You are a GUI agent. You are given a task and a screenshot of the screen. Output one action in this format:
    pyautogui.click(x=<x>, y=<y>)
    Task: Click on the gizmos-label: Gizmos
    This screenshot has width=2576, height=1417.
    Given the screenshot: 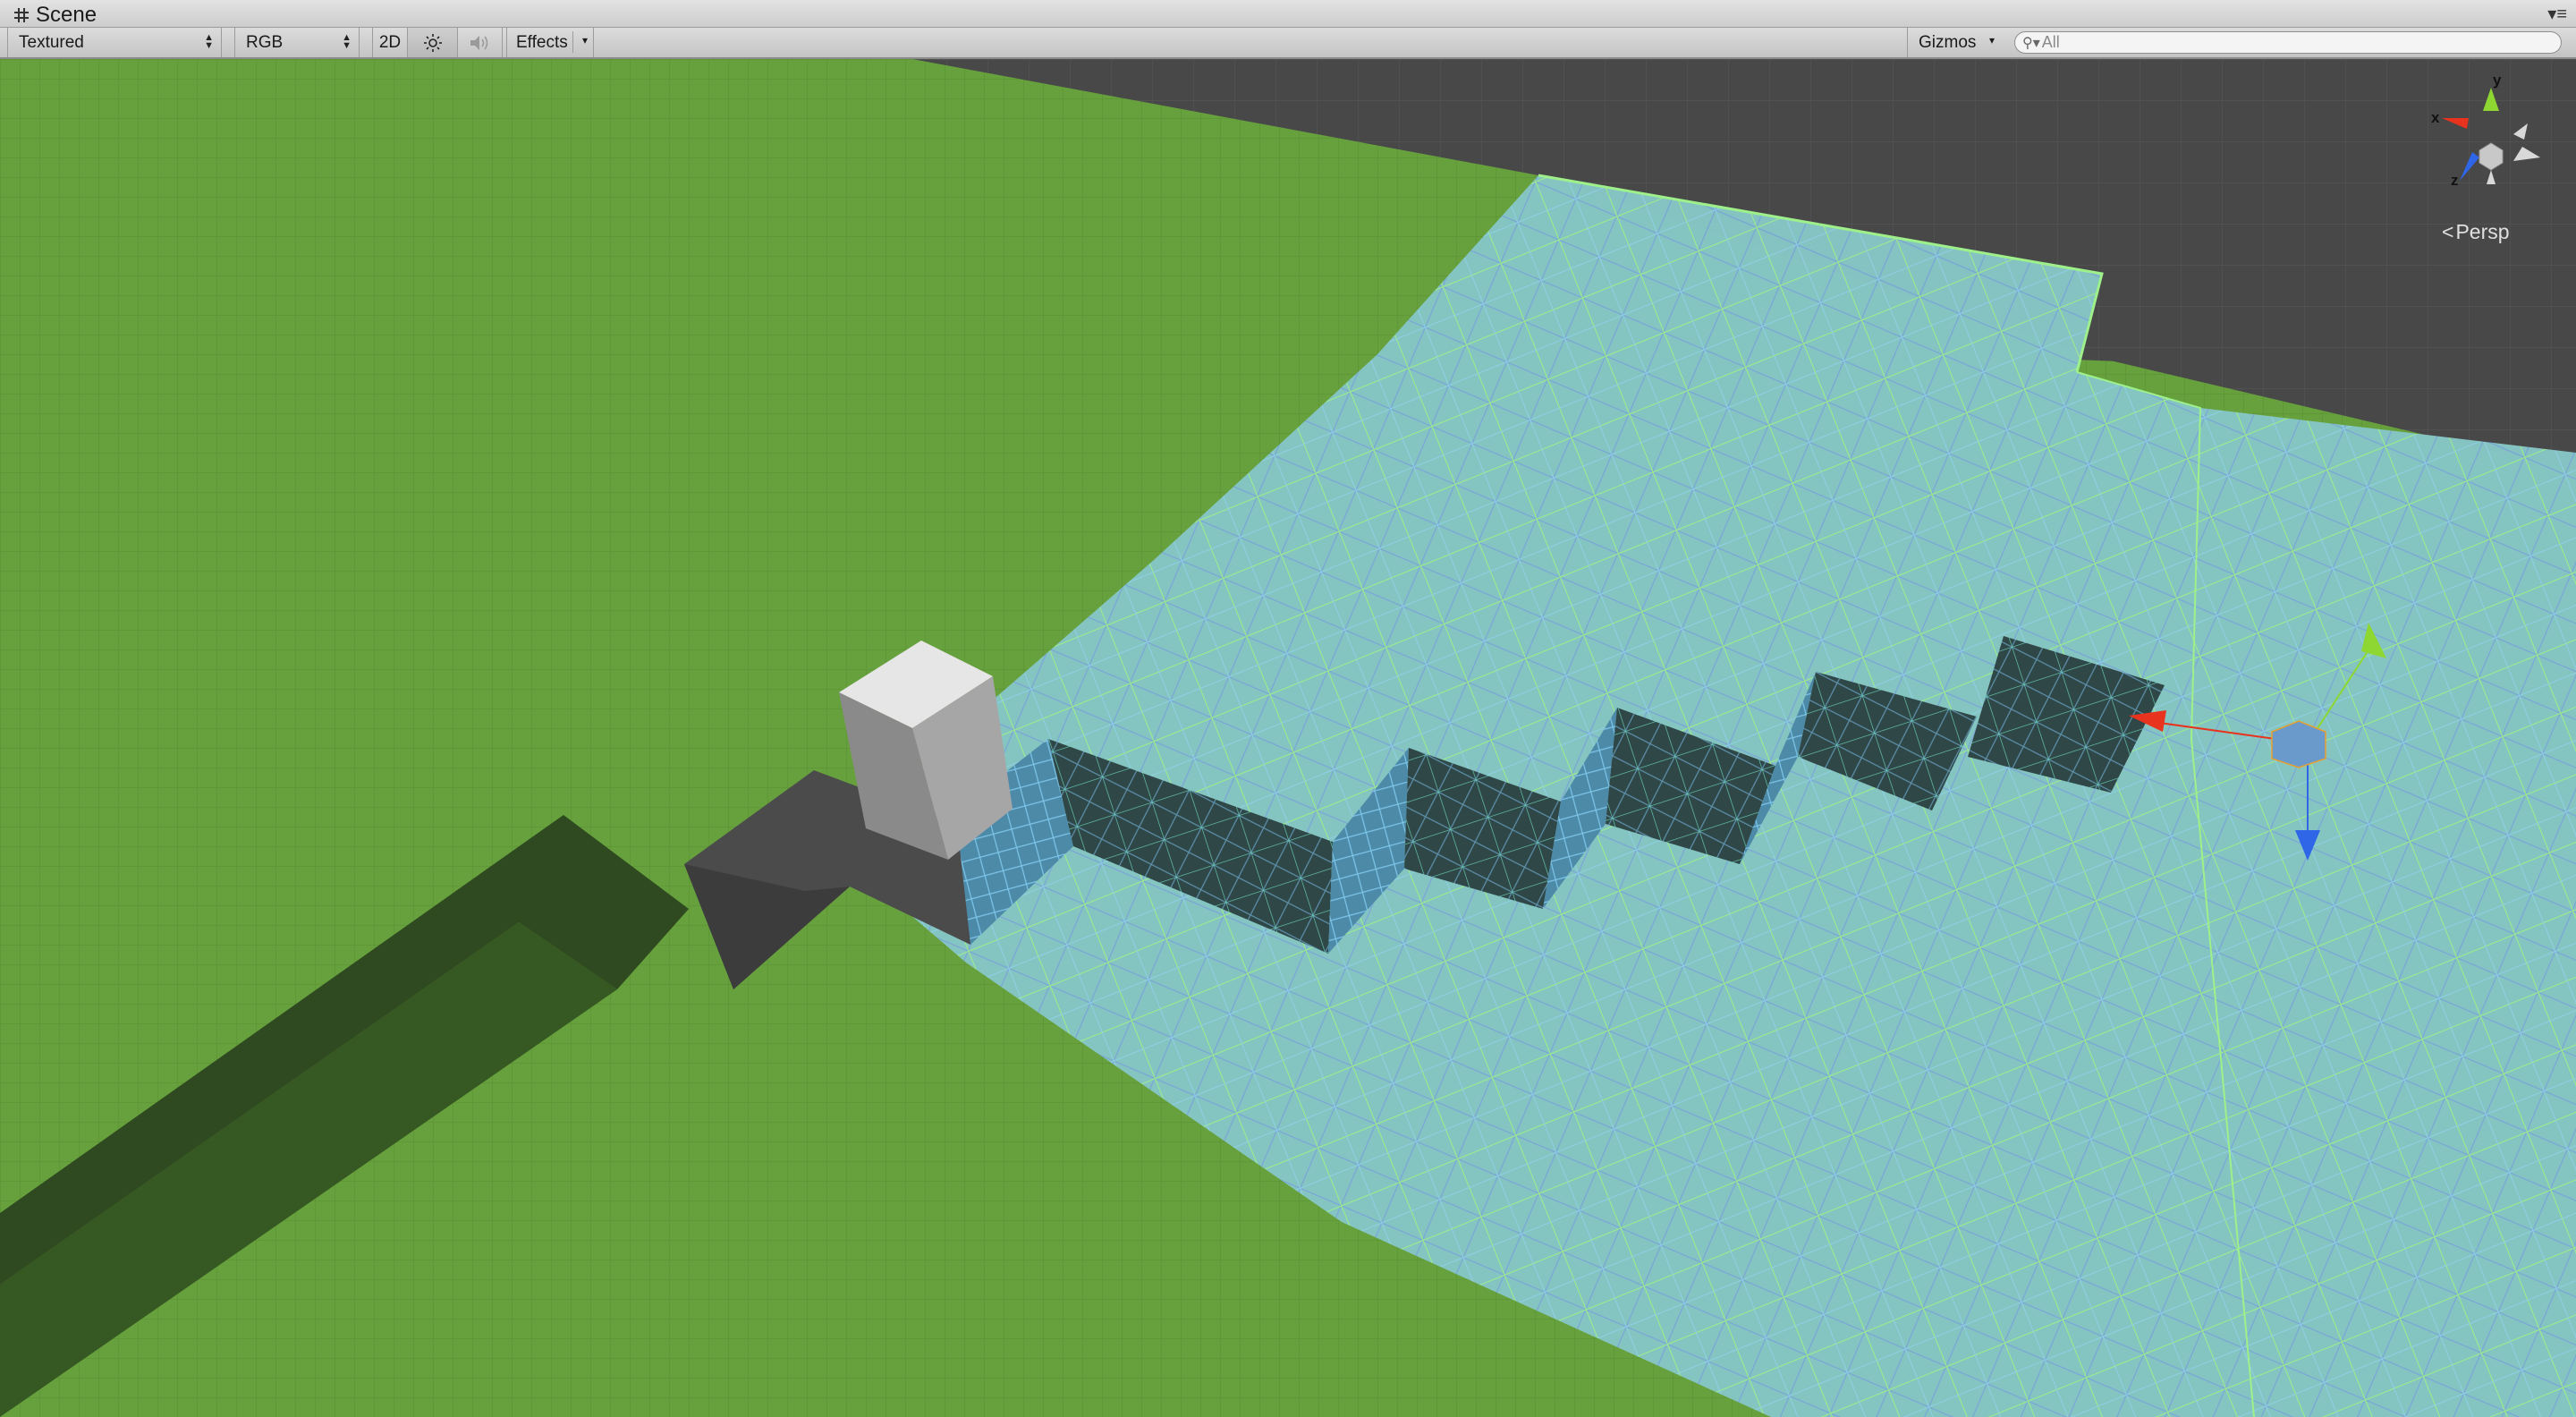 What is the action you would take?
    pyautogui.click(x=1948, y=42)
    